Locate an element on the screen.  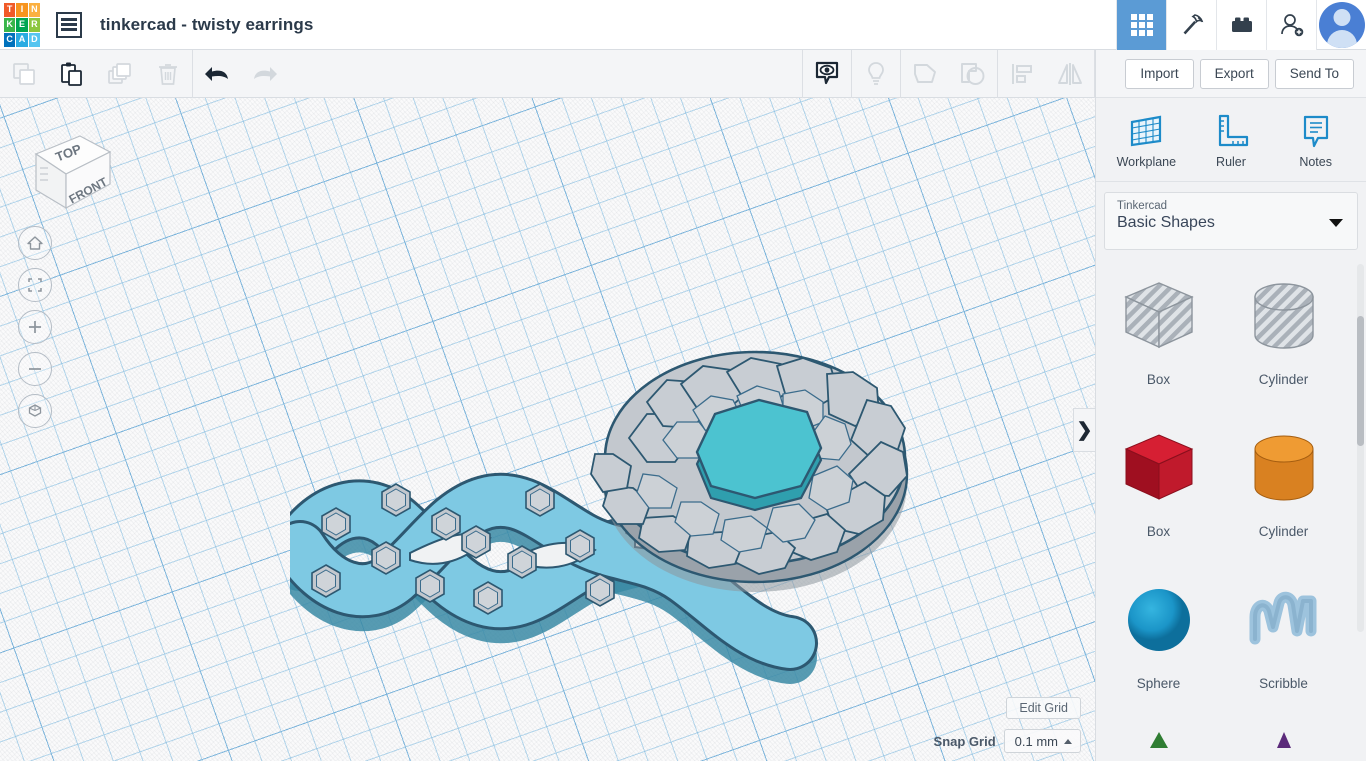
mirror-button is located at coordinates (1070, 74).